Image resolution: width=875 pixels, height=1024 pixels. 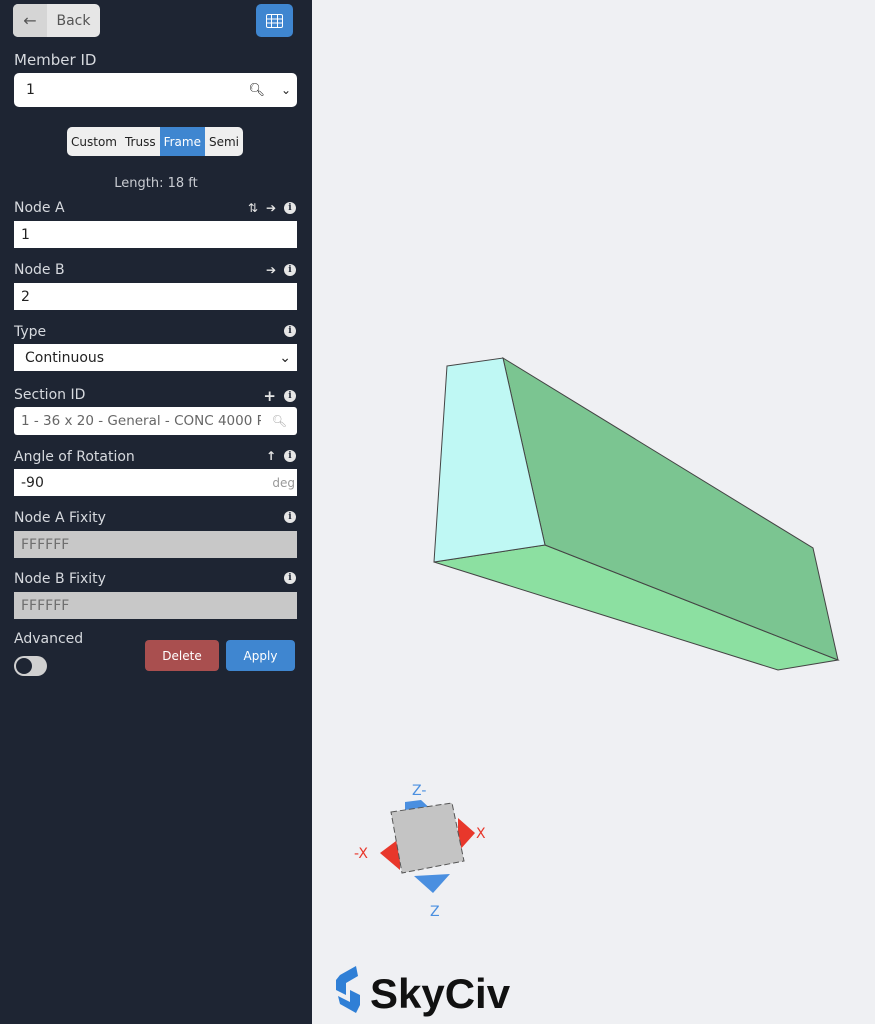 I want to click on table-view-button, so click(x=274, y=20).